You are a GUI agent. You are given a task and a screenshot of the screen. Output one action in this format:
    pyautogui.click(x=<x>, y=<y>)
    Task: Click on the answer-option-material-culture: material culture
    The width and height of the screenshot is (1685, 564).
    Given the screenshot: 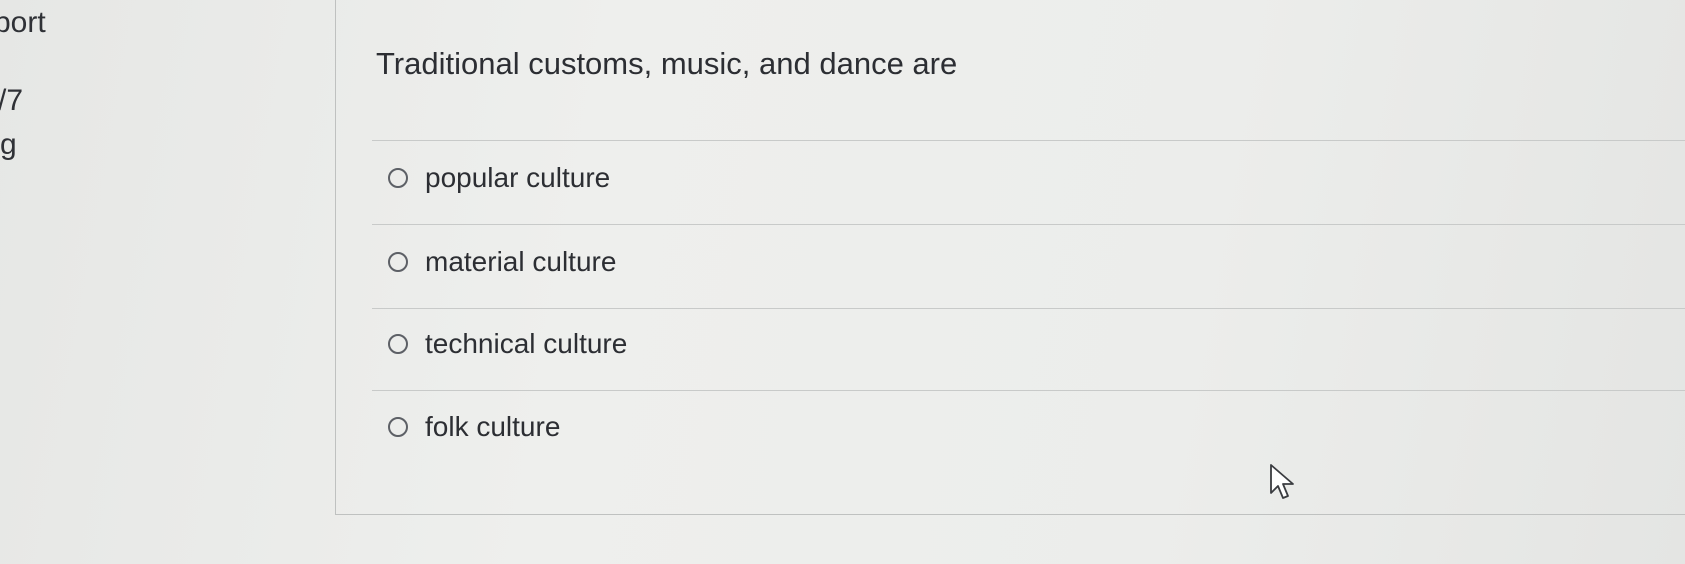 What is the action you would take?
    pyautogui.click(x=502, y=262)
    